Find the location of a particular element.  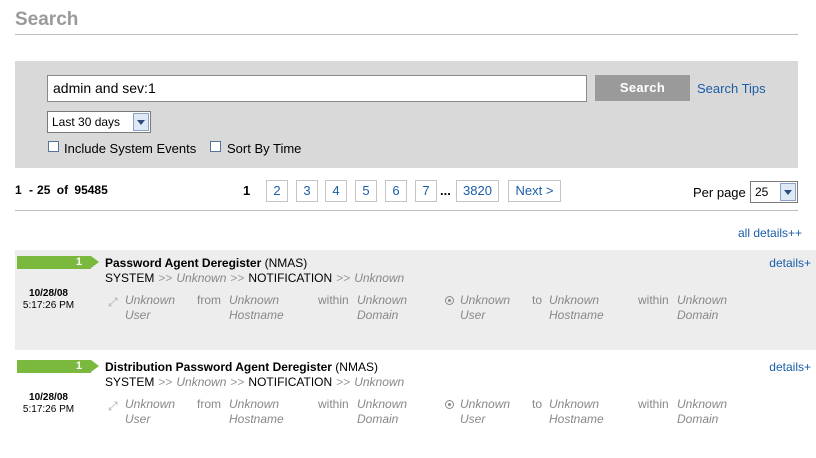

sort-by-time-checkbox is located at coordinates (215, 146).